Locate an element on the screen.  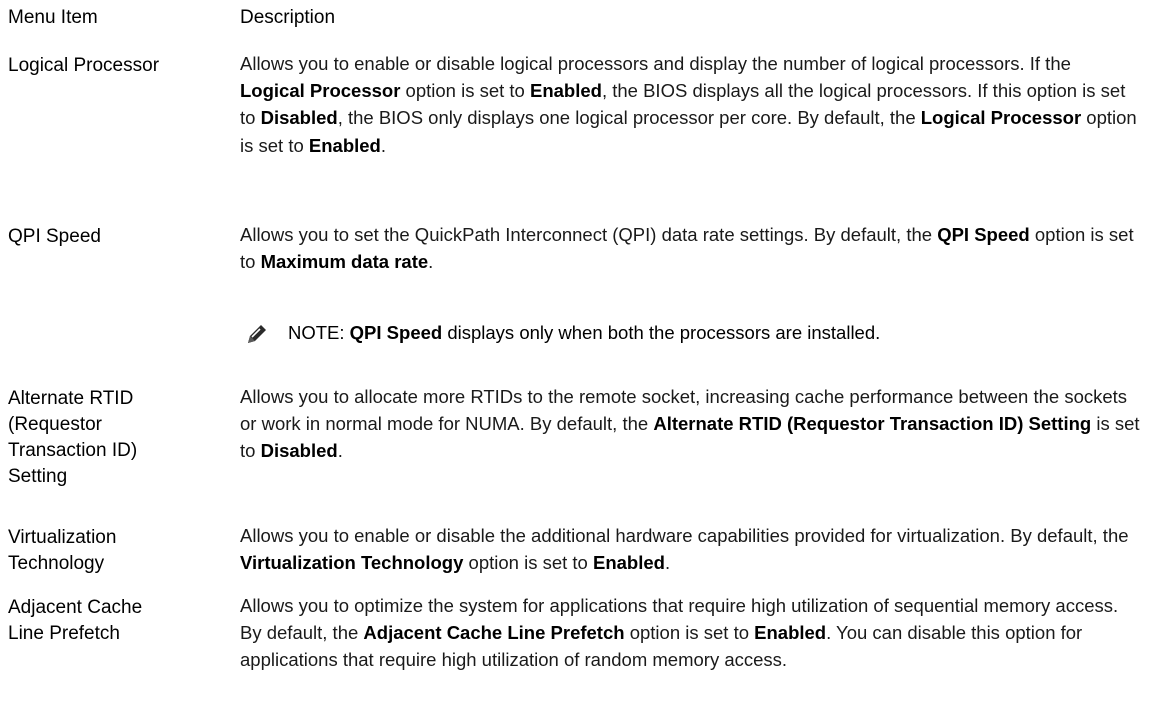
menu-item-label: Logical Processor is located at coordinates (84, 65).